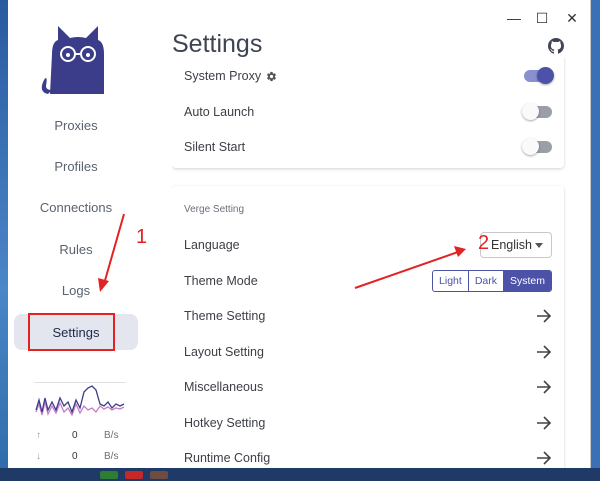  Describe the element at coordinates (556, 46) in the screenshot. I see `github-icon` at that location.